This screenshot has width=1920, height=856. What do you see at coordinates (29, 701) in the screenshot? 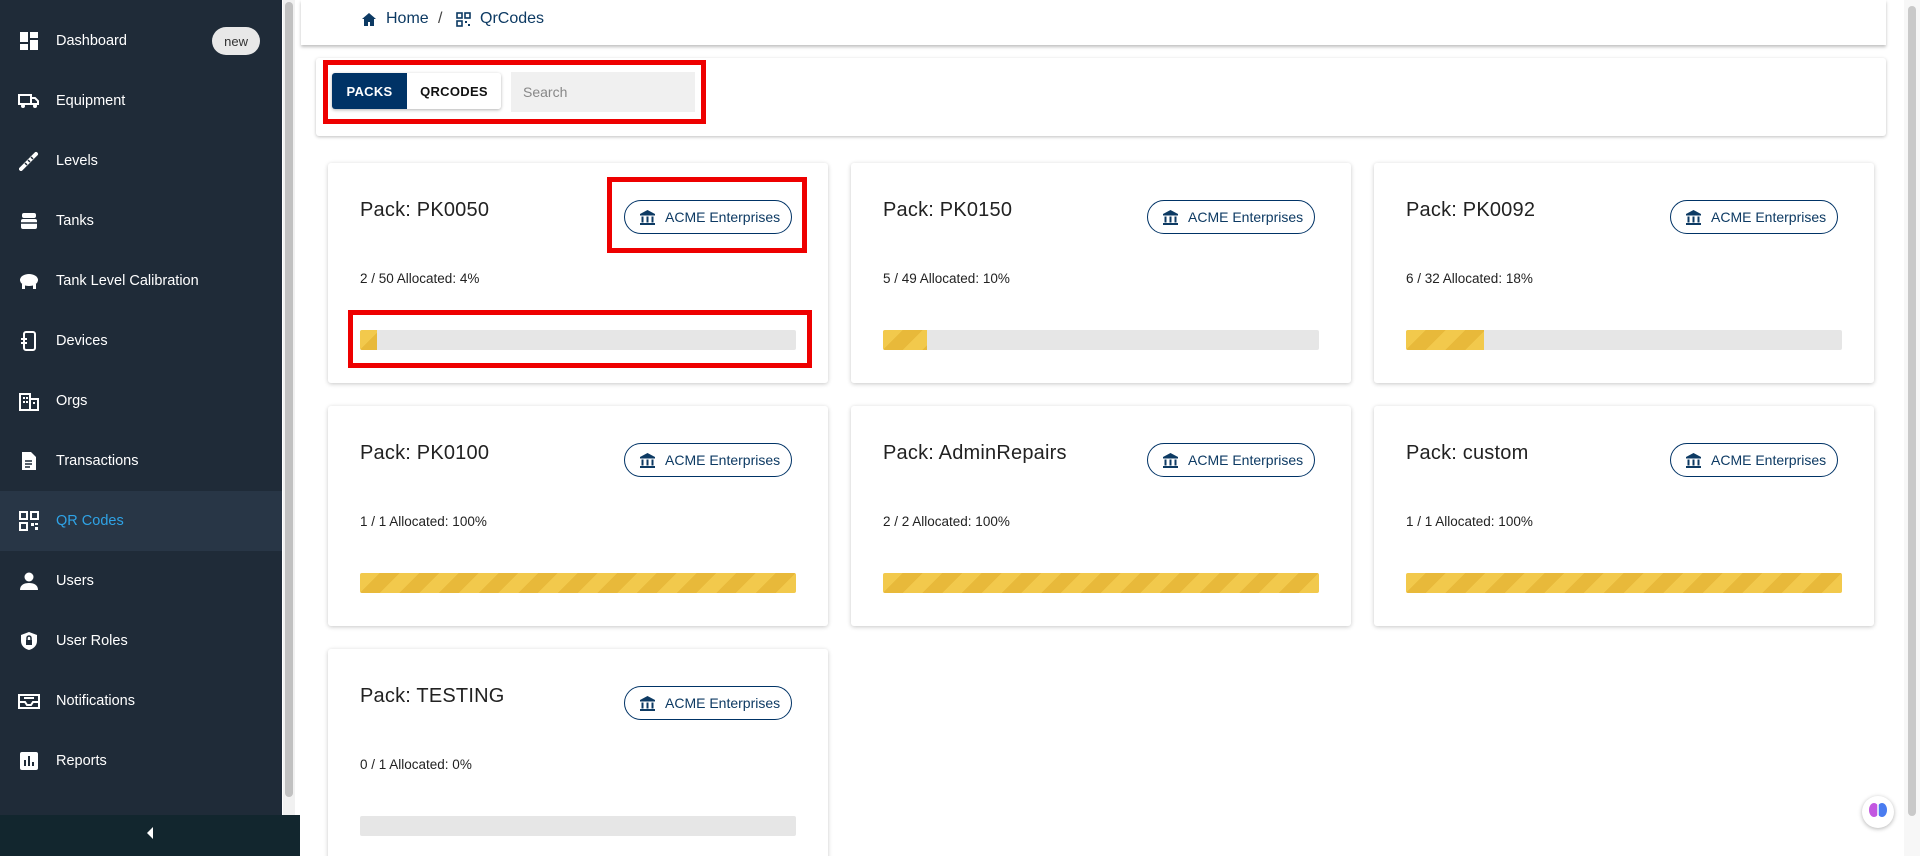
I see `inbox-icon` at bounding box center [29, 701].